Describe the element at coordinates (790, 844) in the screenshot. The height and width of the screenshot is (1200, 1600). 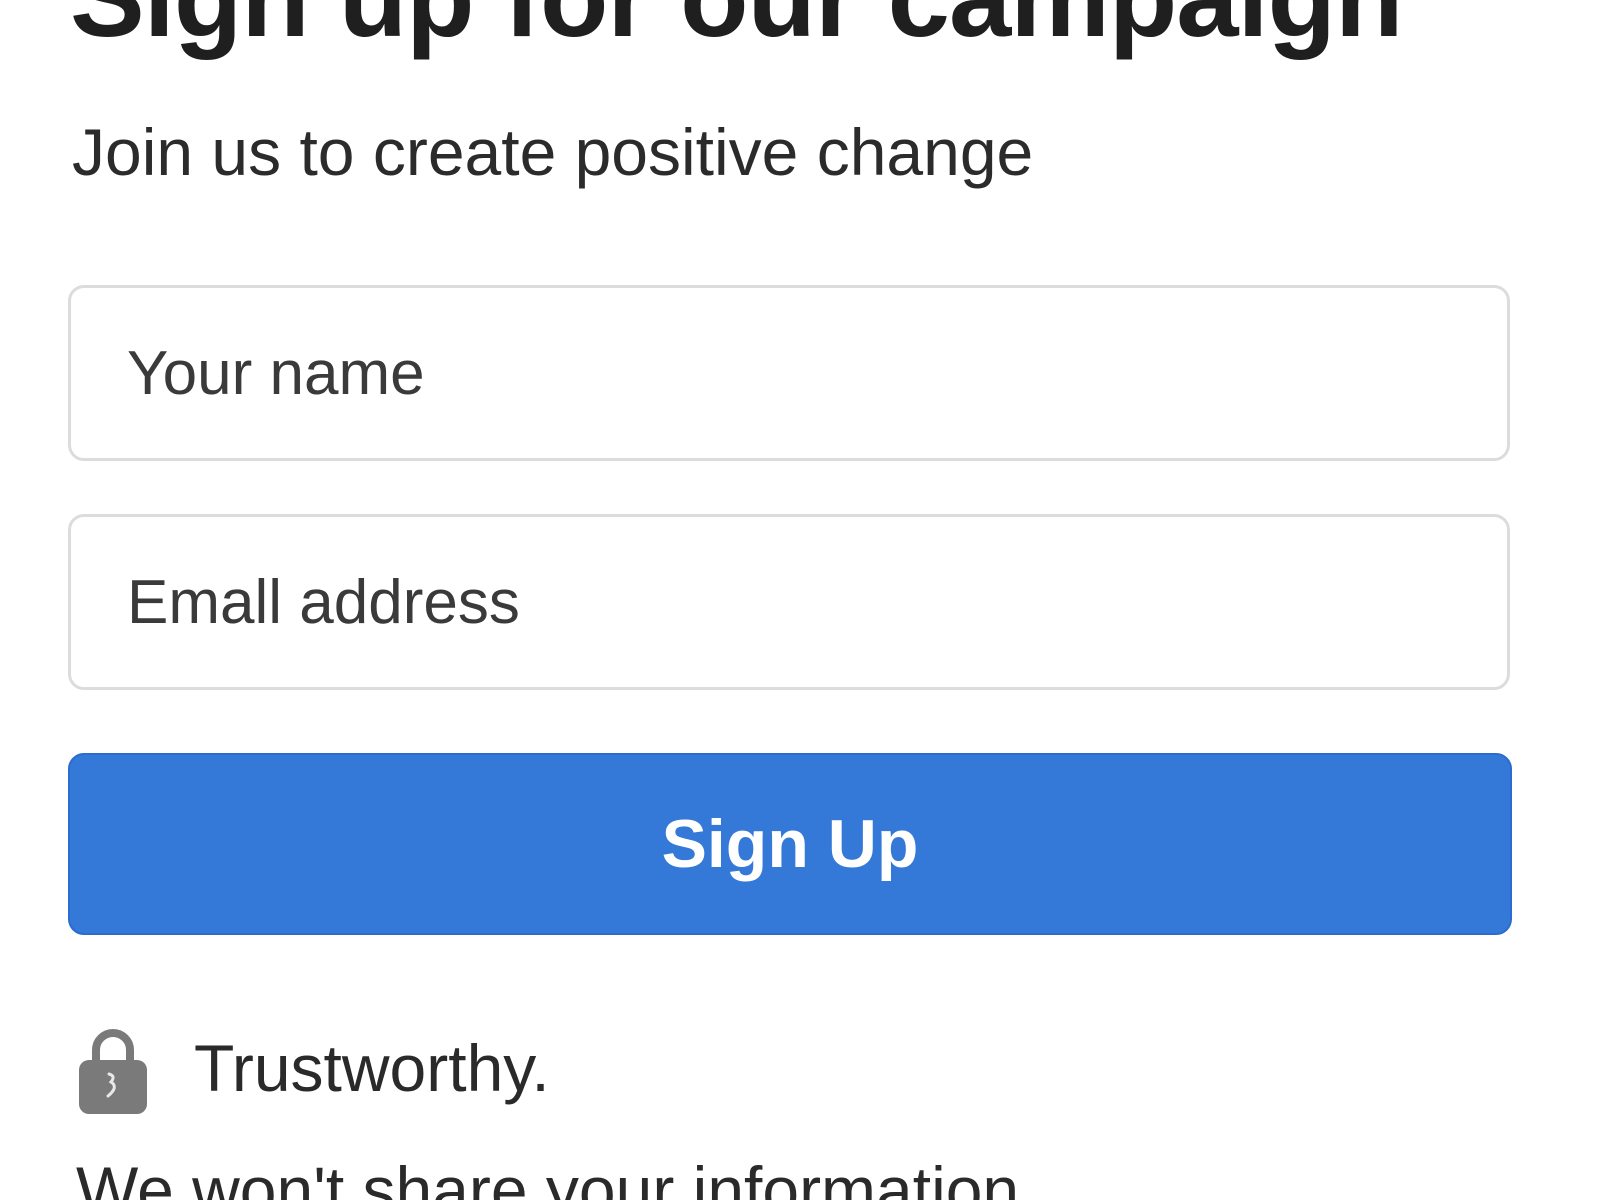
I see `sign-up-button: Sign Up` at that location.